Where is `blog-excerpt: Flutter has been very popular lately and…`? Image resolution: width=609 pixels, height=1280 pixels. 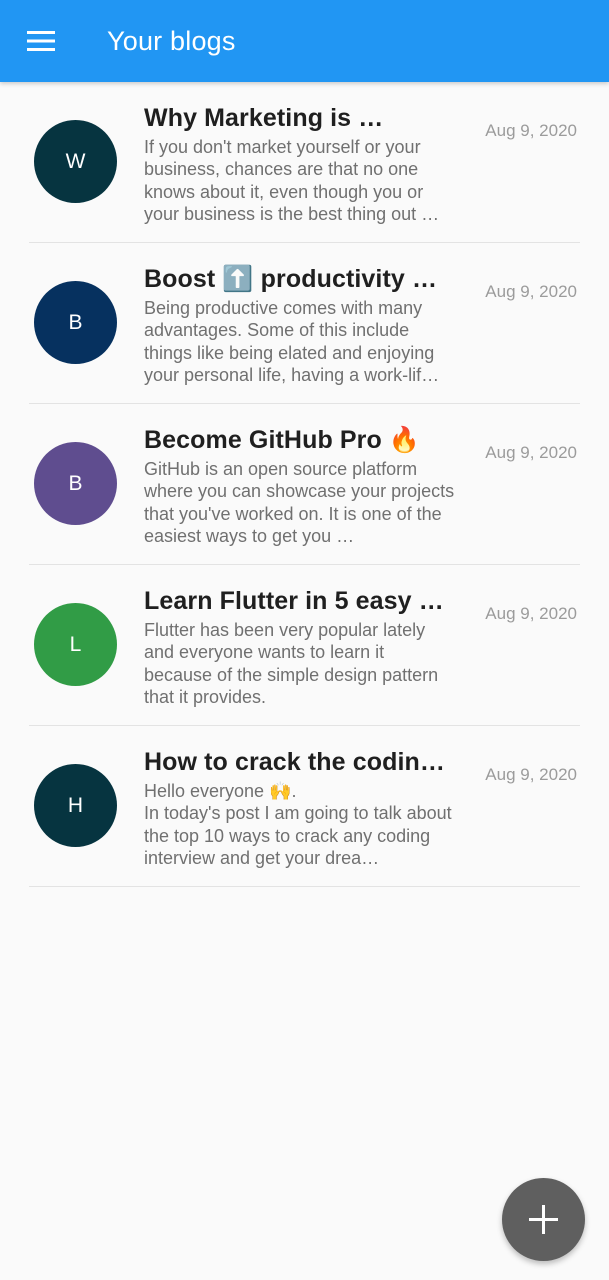 blog-excerpt: Flutter has been very popular lately and… is located at coordinates (291, 664).